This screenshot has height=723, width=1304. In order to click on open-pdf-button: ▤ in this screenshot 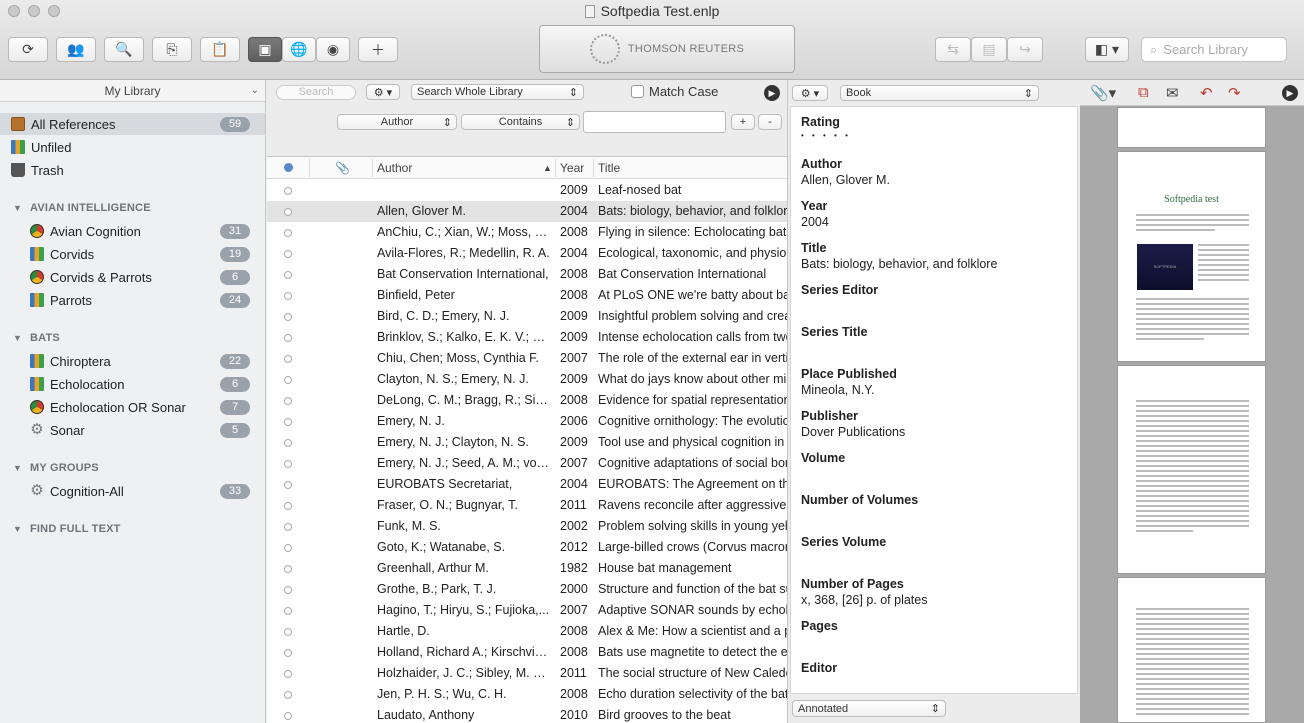, I will do `click(989, 49)`.